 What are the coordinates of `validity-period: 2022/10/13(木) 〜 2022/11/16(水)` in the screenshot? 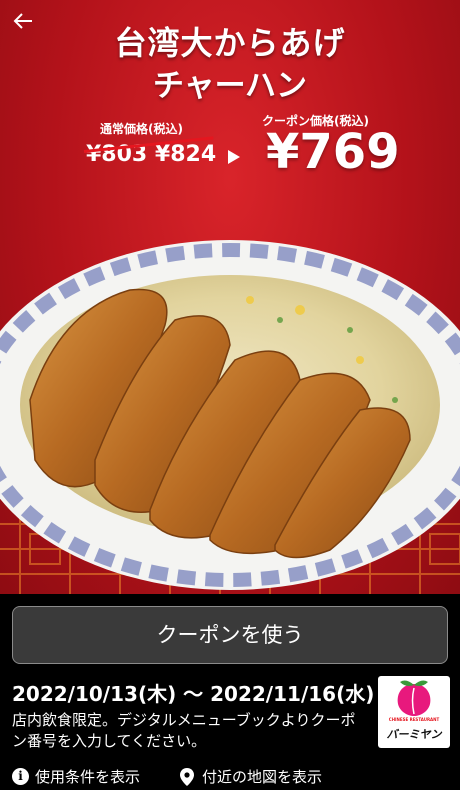 It's located at (193, 694).